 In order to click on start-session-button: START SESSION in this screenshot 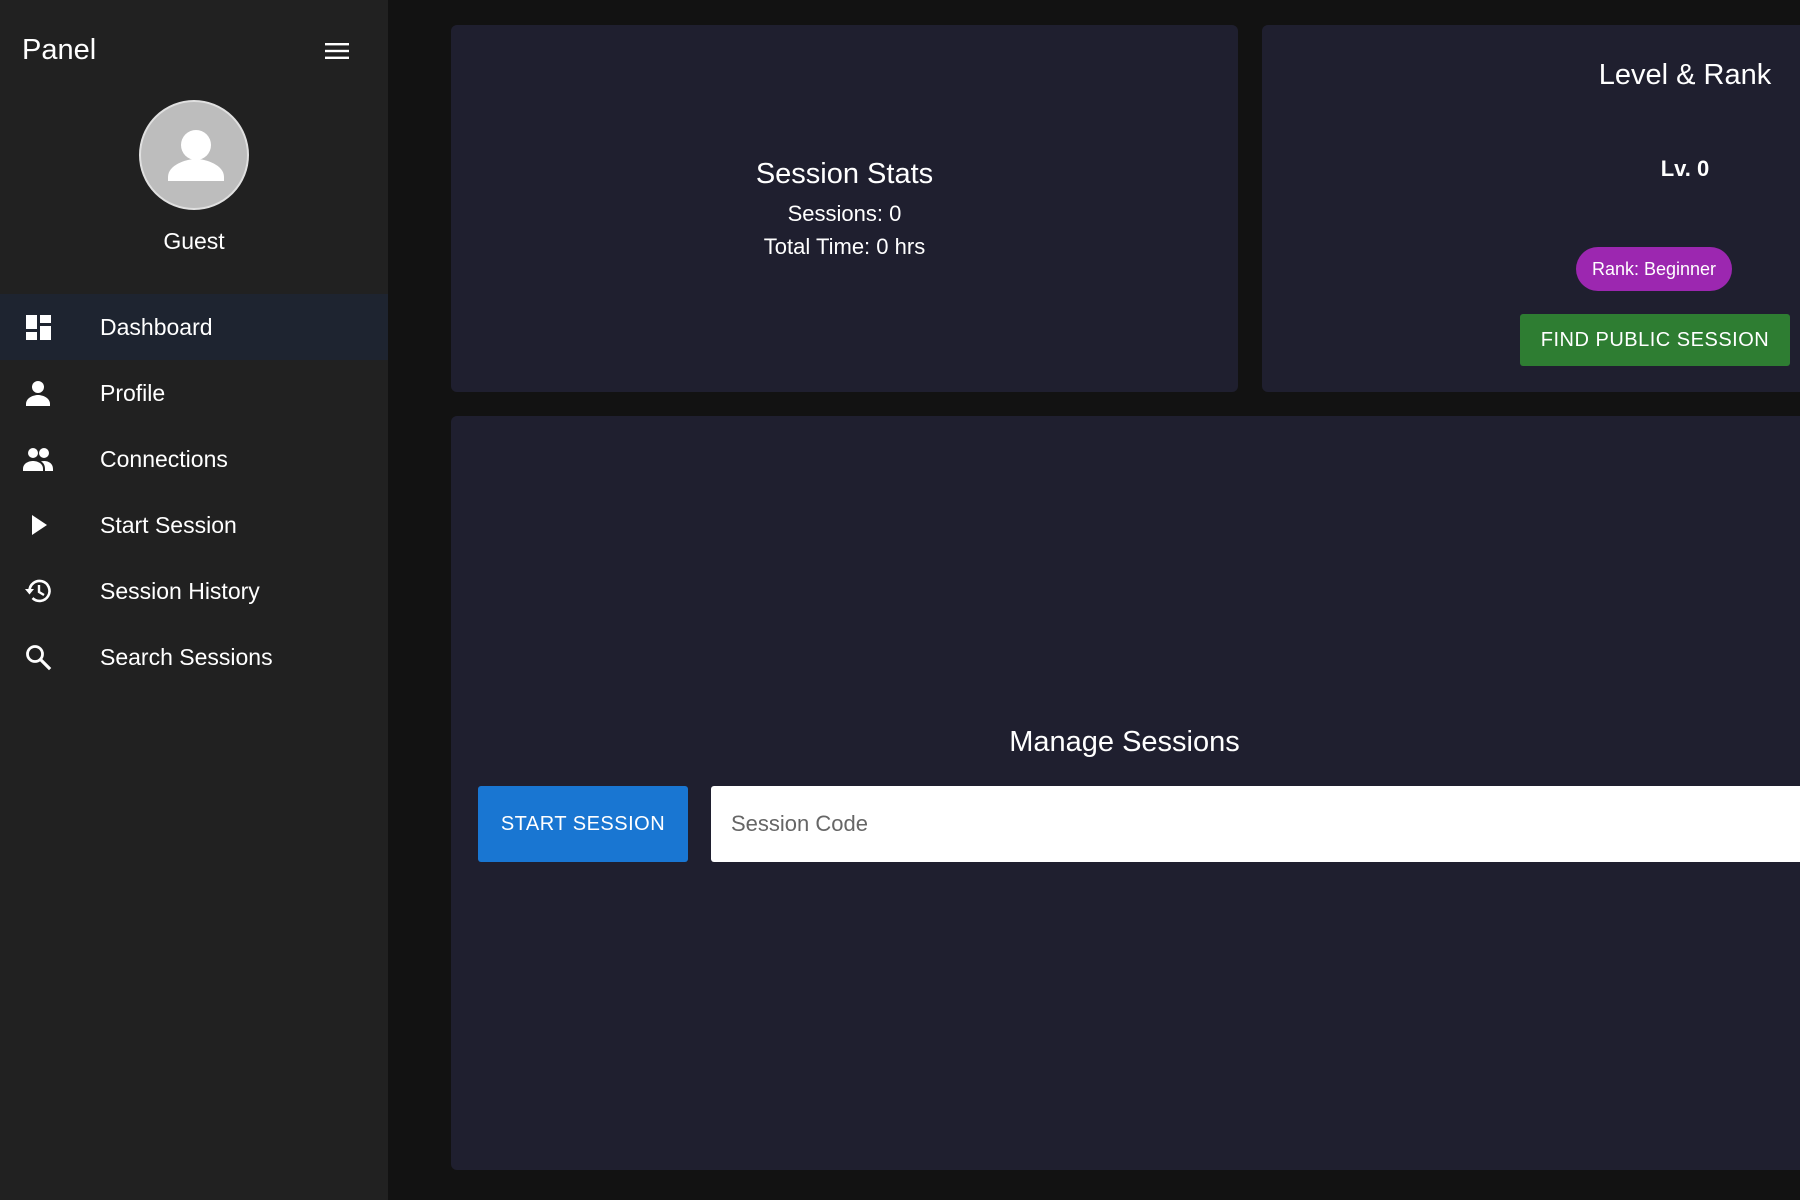, I will do `click(583, 824)`.